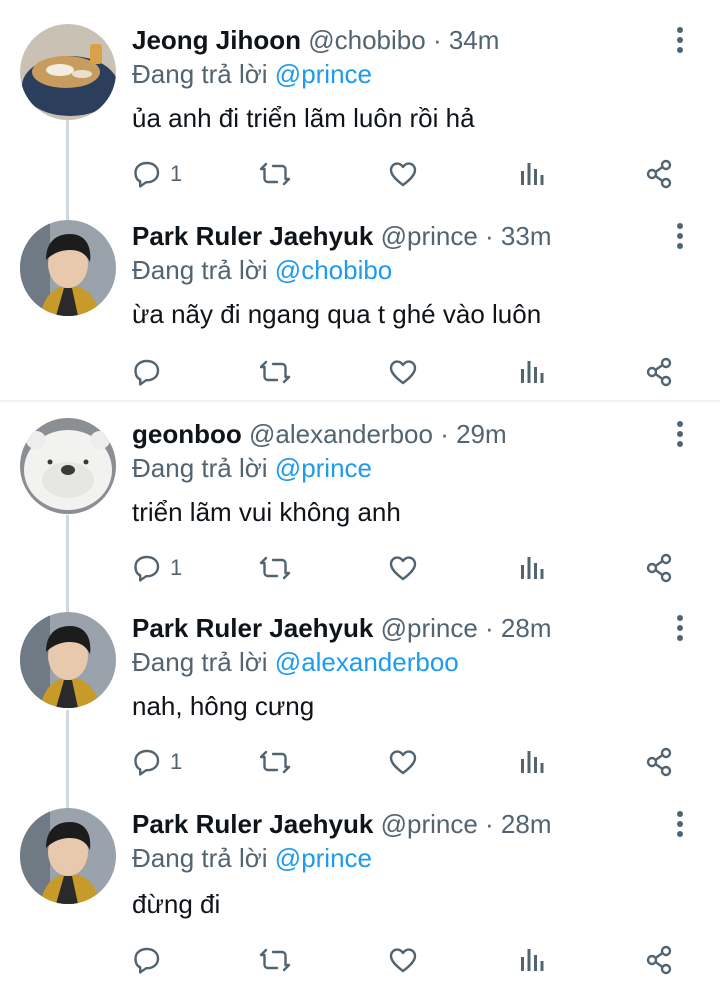 The height and width of the screenshot is (994, 720). Describe the element at coordinates (473, 434) in the screenshot. I see `timestamp: · 29m` at that location.